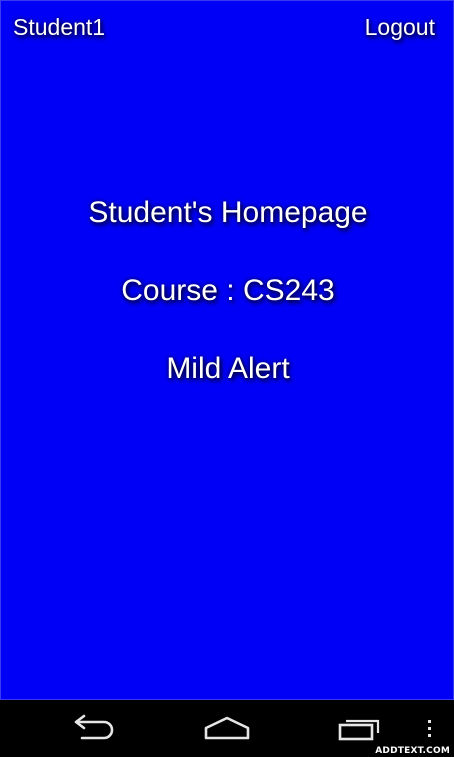 This screenshot has height=757, width=454. What do you see at coordinates (59, 27) in the screenshot?
I see `user-name: Student1` at bounding box center [59, 27].